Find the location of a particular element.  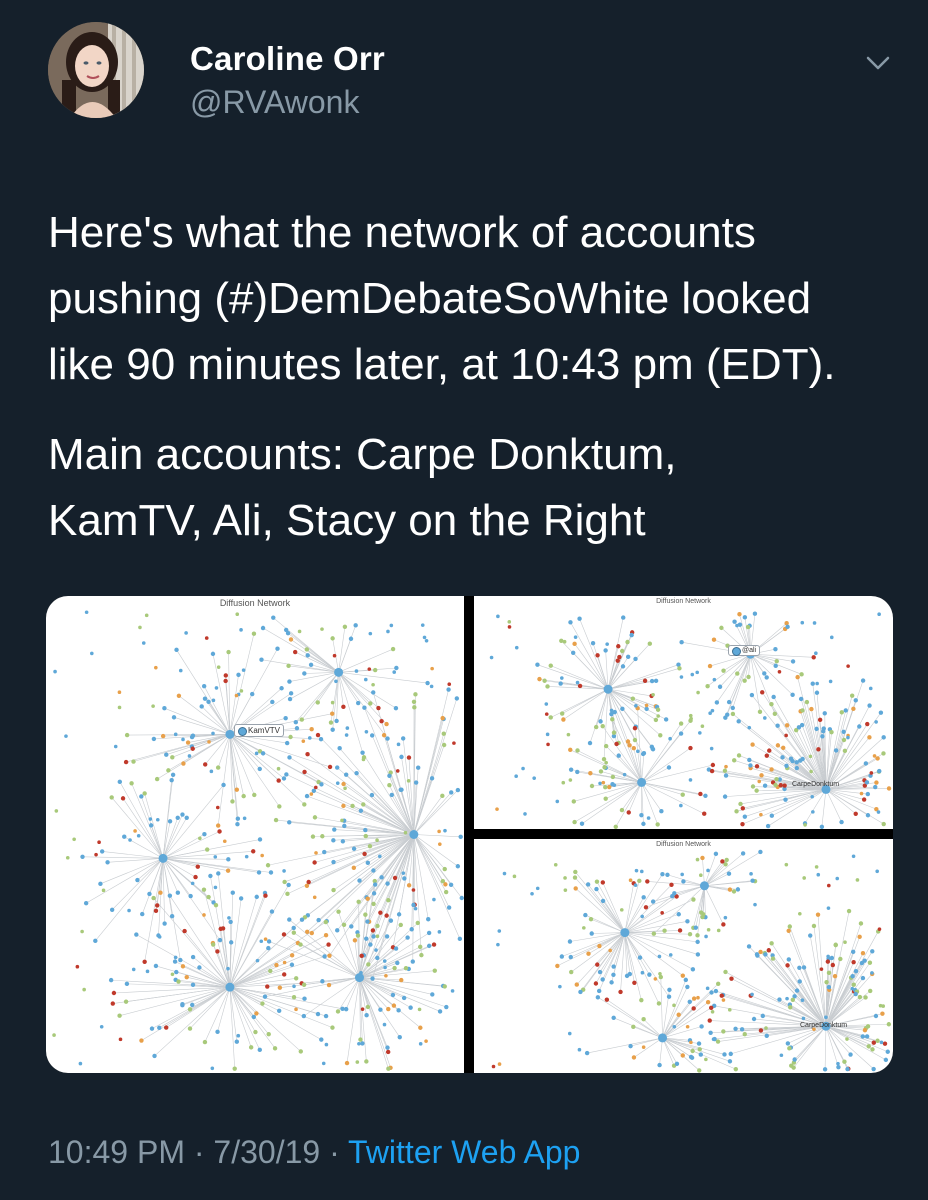

graph-hub-node is located at coordinates (608, 689).